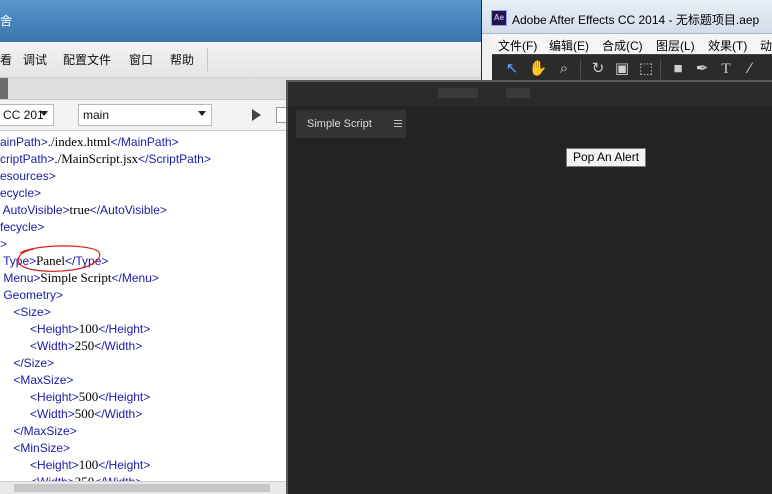 The image size is (772, 494). I want to click on ae-toolbar: ↖ ✋ ⌕ ↻ ▣ ⬚ ■ ✒ T ∕, so click(632, 68).